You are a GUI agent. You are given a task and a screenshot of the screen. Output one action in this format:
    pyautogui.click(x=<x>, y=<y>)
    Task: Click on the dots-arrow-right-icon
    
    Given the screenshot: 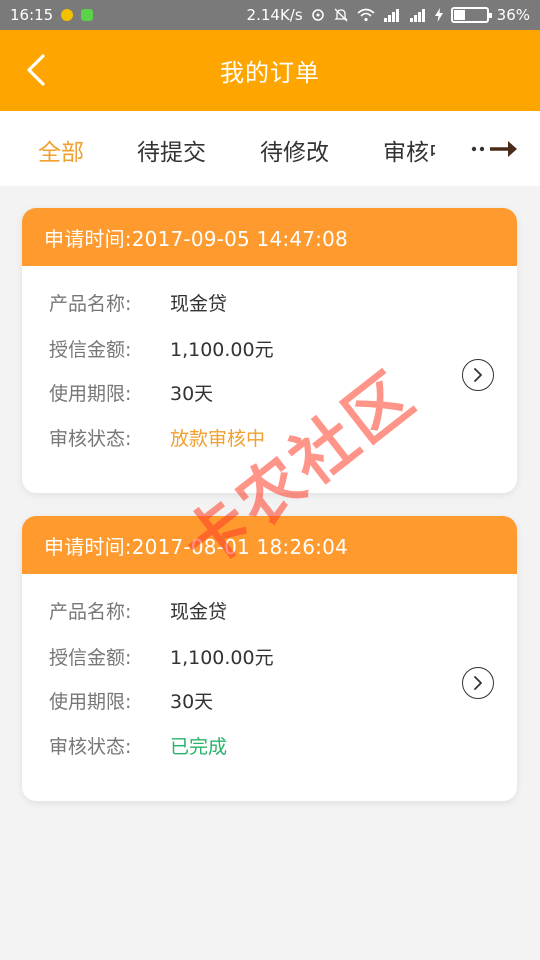 What is the action you would take?
    pyautogui.click(x=494, y=149)
    